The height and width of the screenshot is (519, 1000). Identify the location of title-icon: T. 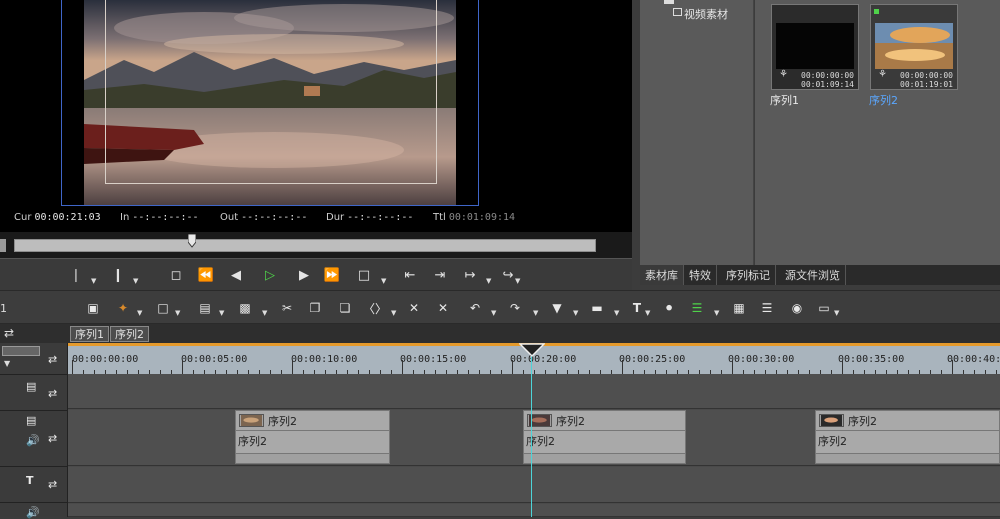
(637, 308).